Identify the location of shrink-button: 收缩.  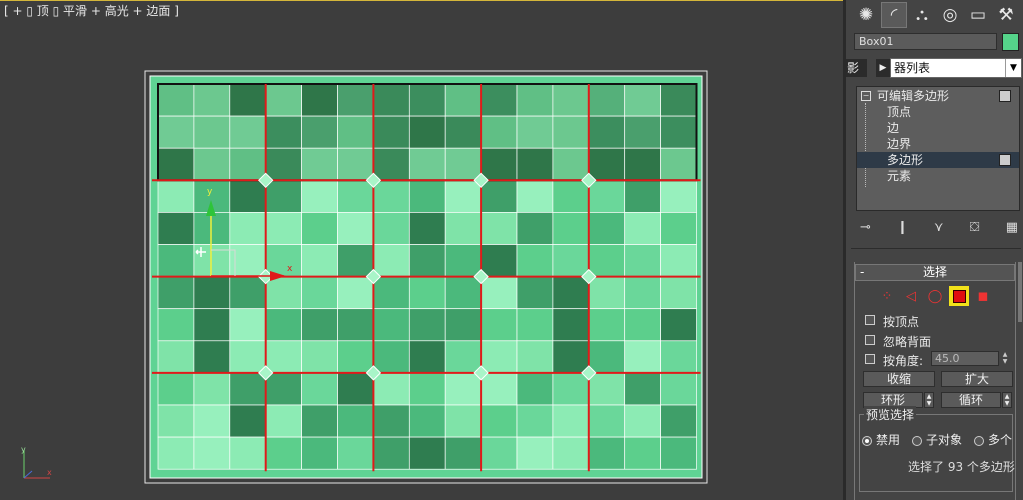
(899, 379).